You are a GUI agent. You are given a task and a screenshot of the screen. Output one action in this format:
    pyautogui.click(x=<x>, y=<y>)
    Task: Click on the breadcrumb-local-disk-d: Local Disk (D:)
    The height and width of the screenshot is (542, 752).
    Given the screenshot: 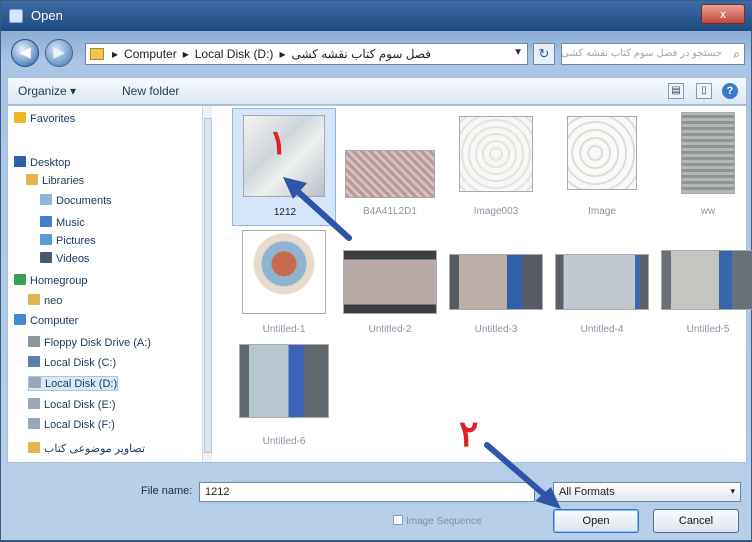 What is the action you would take?
    pyautogui.click(x=234, y=54)
    